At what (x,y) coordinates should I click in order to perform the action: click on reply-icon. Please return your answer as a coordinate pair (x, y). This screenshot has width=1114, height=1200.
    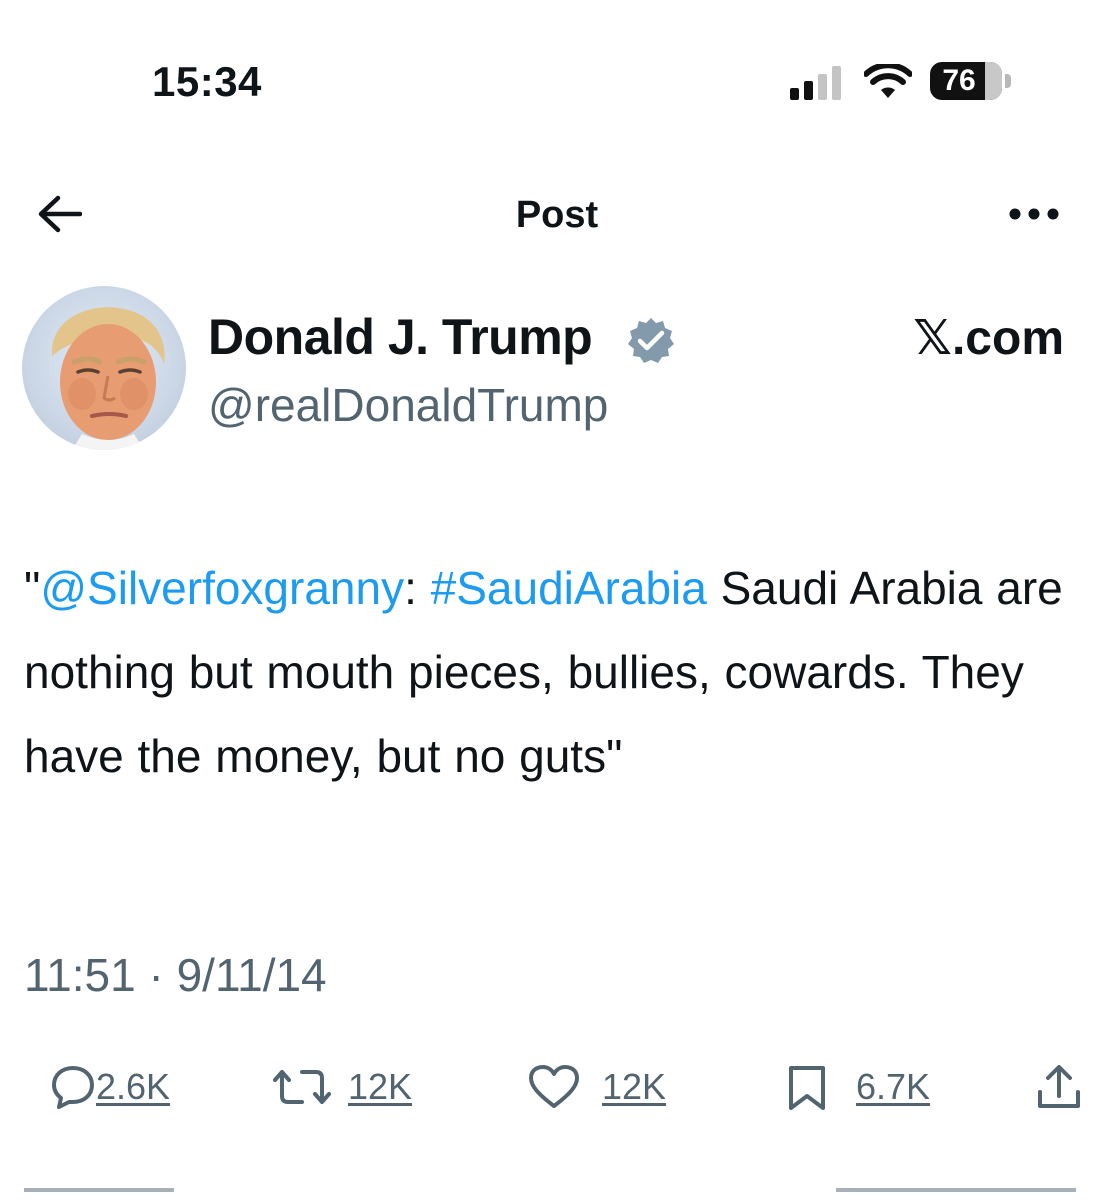
    Looking at the image, I should click on (73, 1087).